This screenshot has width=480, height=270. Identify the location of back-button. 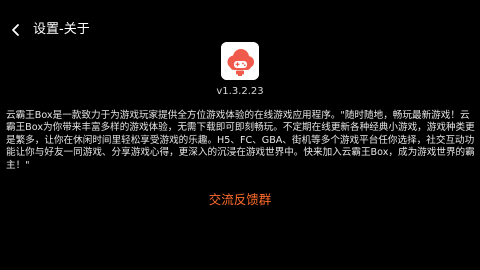
(16, 30).